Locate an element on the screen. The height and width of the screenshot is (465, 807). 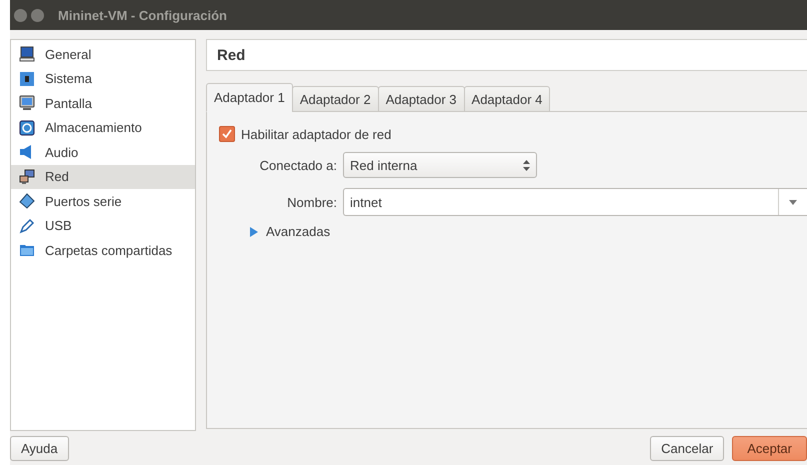
tab: Adaptador 4 is located at coordinates (507, 99).